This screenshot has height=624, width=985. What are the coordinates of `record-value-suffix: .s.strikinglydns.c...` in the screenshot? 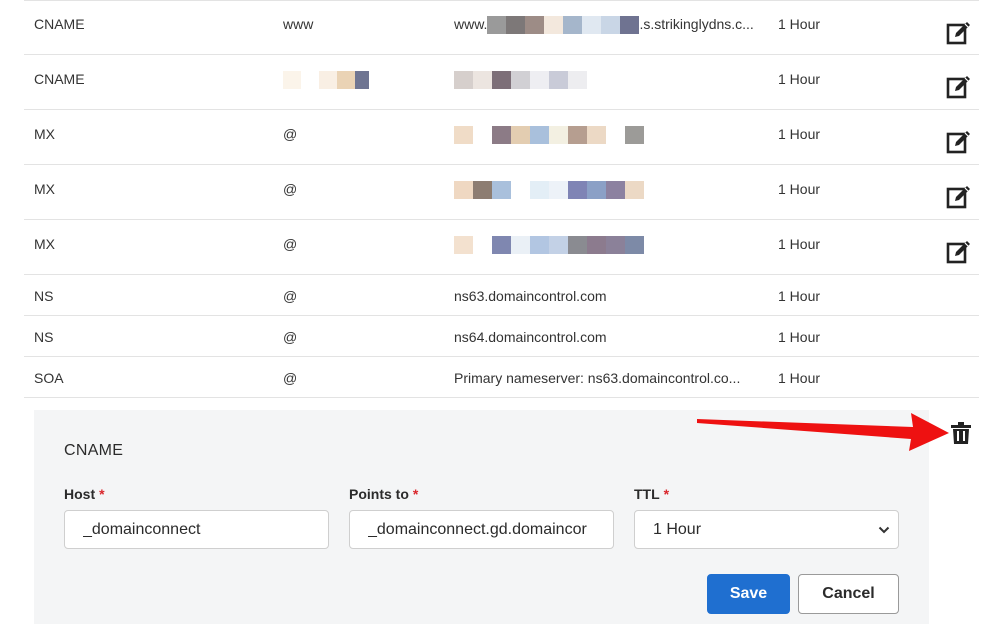 It's located at (696, 24).